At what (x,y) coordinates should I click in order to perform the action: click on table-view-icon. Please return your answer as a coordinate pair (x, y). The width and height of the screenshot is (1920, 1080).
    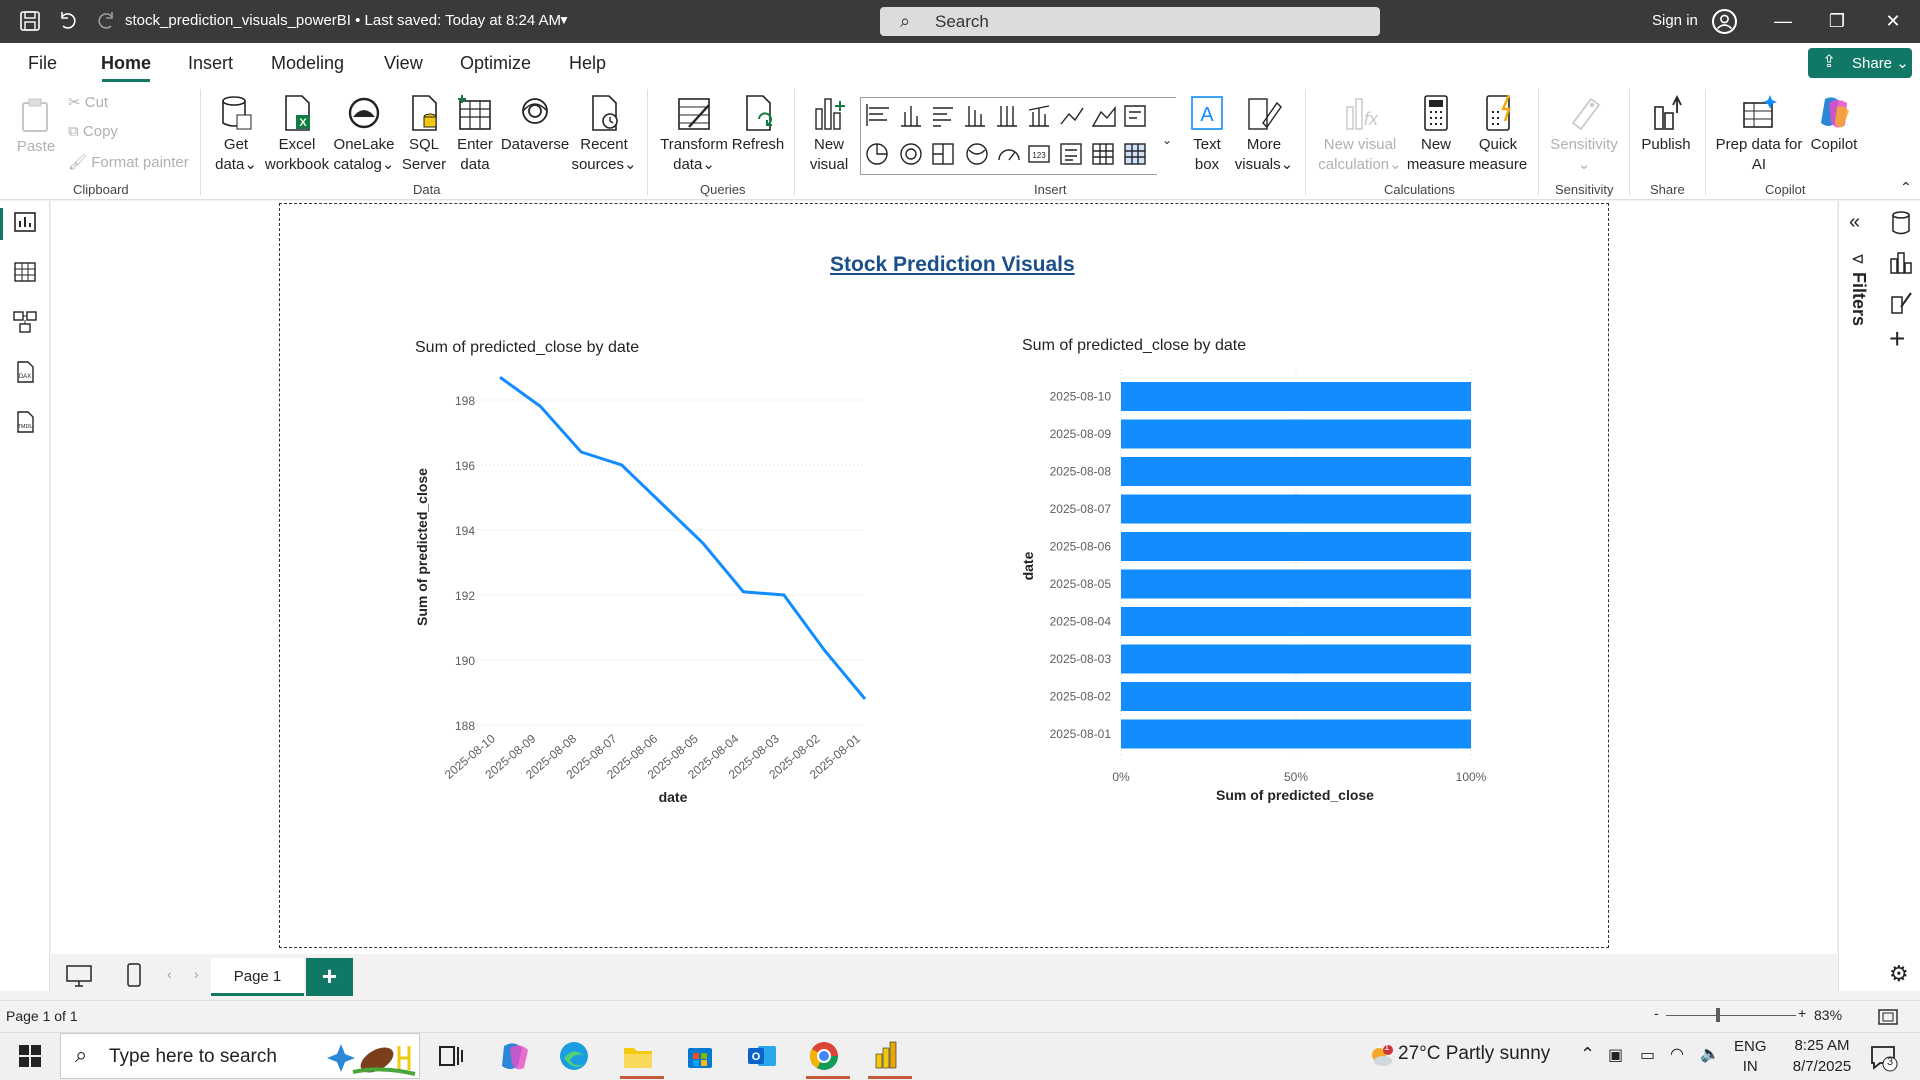
    Looking at the image, I should click on (25, 272).